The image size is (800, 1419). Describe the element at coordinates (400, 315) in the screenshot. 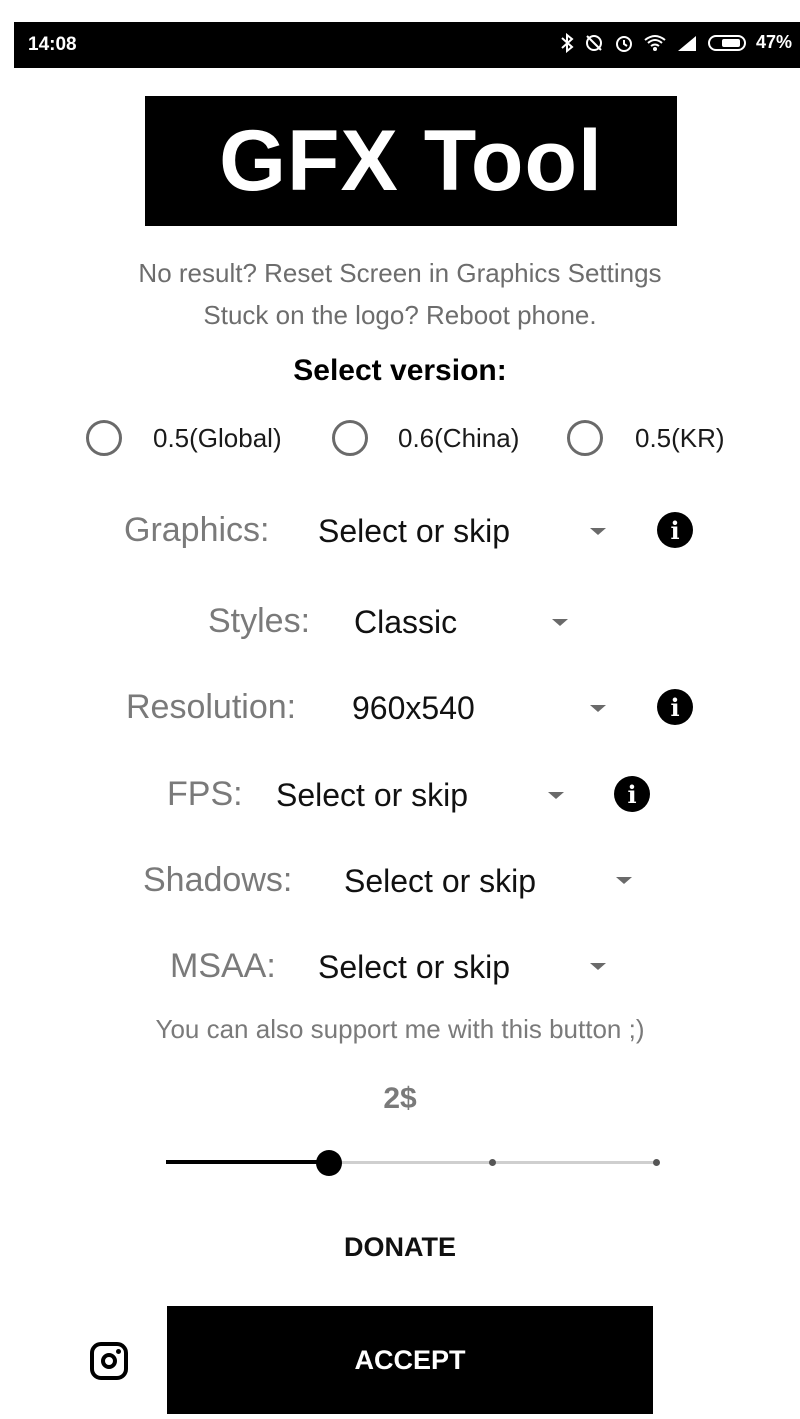

I see `hint-reboot: Stuck on the logo? Reboot phone.` at that location.